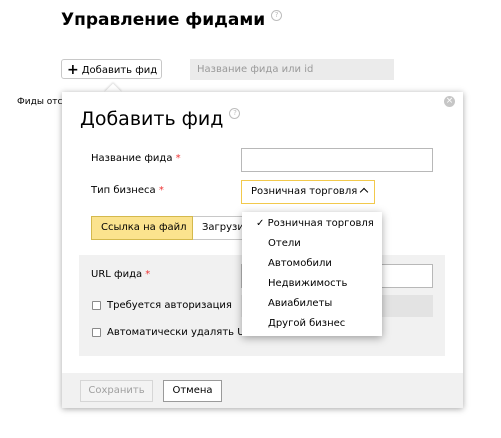 The width and height of the screenshot is (501, 438). What do you see at coordinates (320, 223) in the screenshot?
I see `dropdown-option-label: Розничная торговля` at bounding box center [320, 223].